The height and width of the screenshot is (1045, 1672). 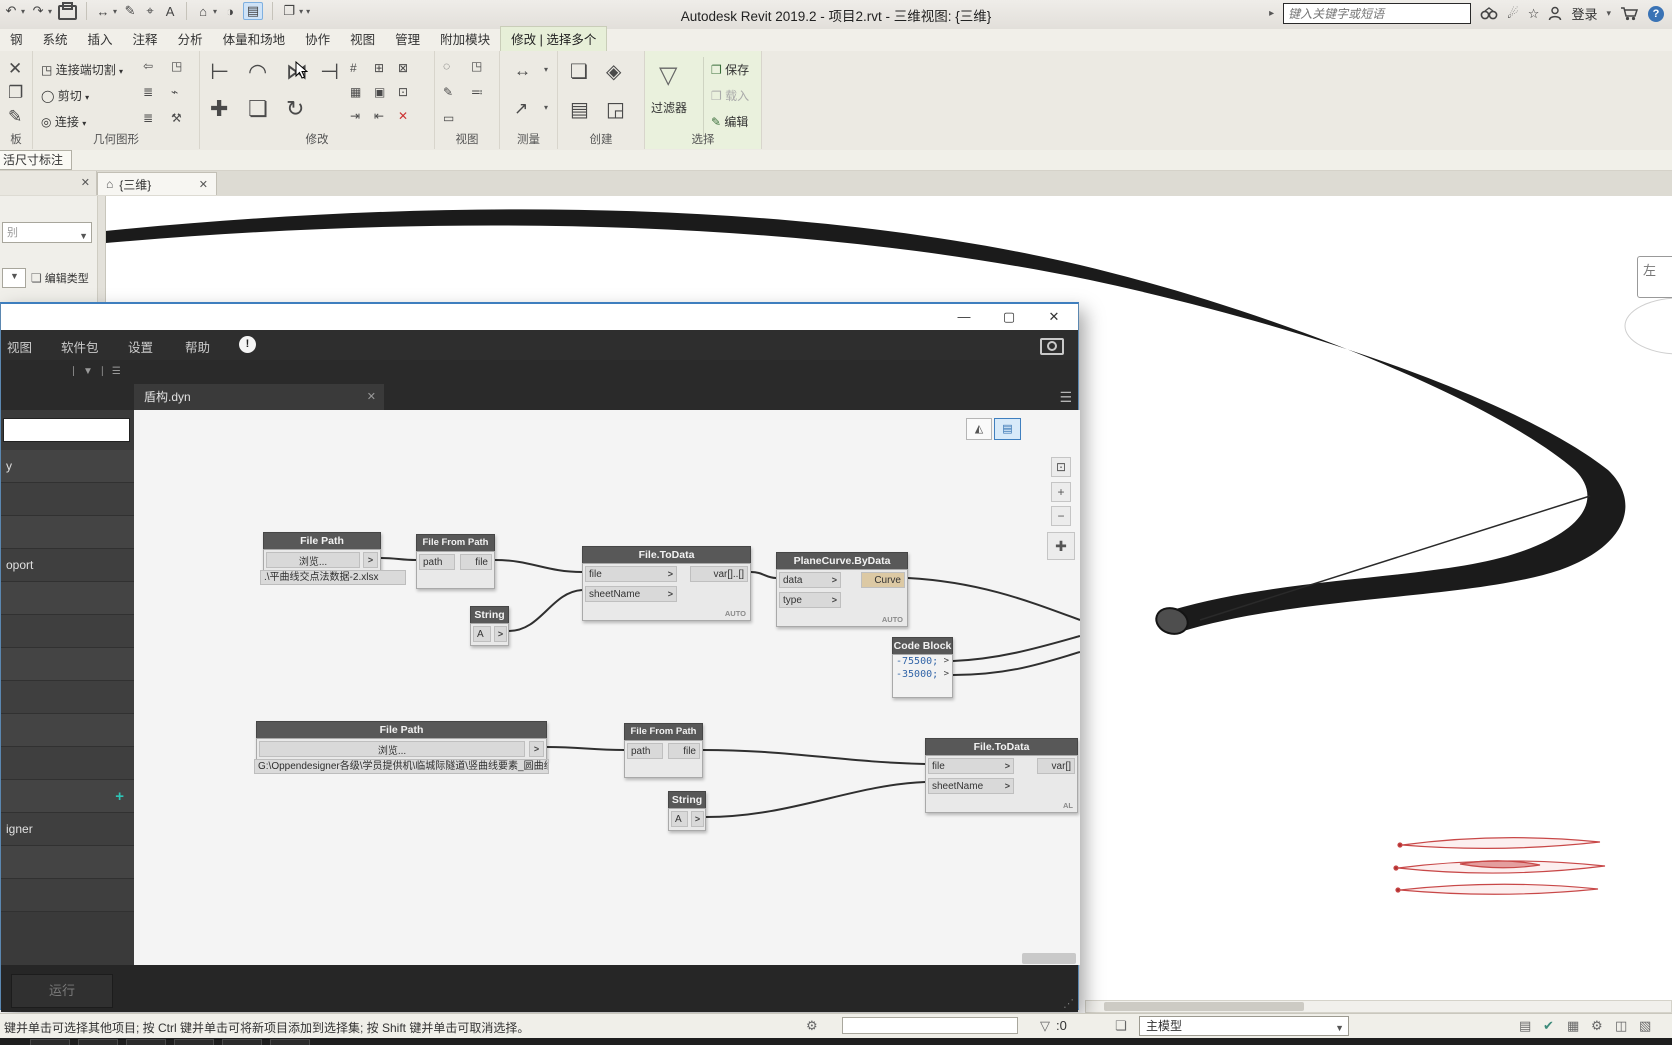 I want to click on properties-scrollbar, so click(x=101, y=249).